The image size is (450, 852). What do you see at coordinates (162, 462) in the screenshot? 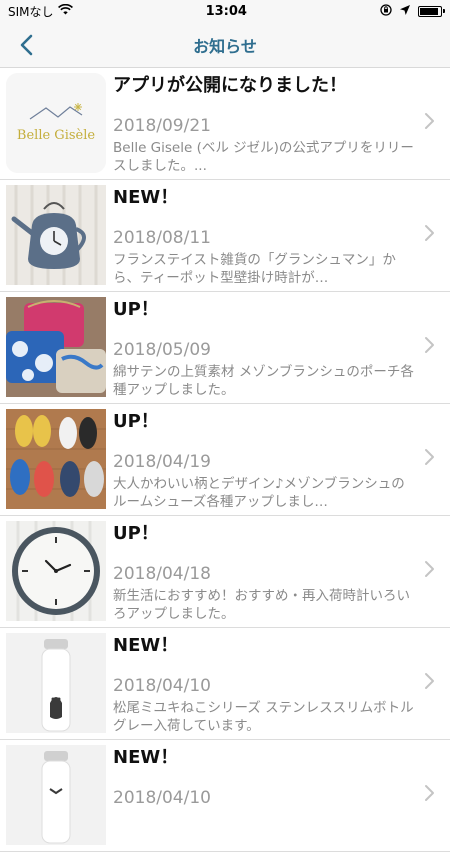
I see `news-date: 2018/04/19` at bounding box center [162, 462].